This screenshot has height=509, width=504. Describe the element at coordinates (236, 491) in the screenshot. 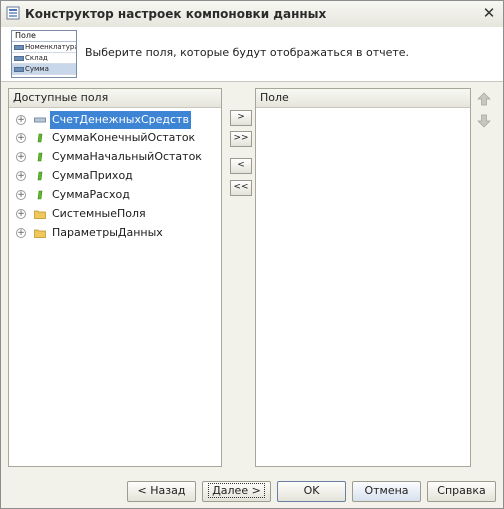

I see `next-button: Далее >` at that location.